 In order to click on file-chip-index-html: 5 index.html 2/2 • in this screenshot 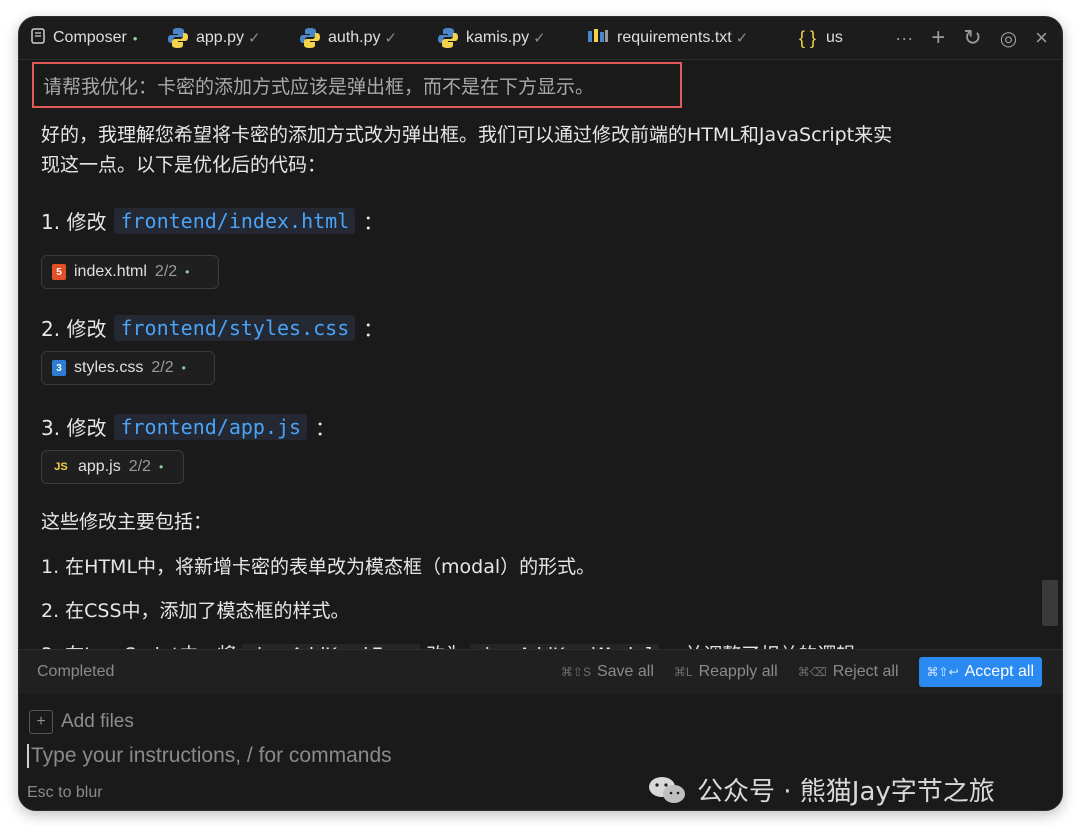, I will do `click(130, 272)`.